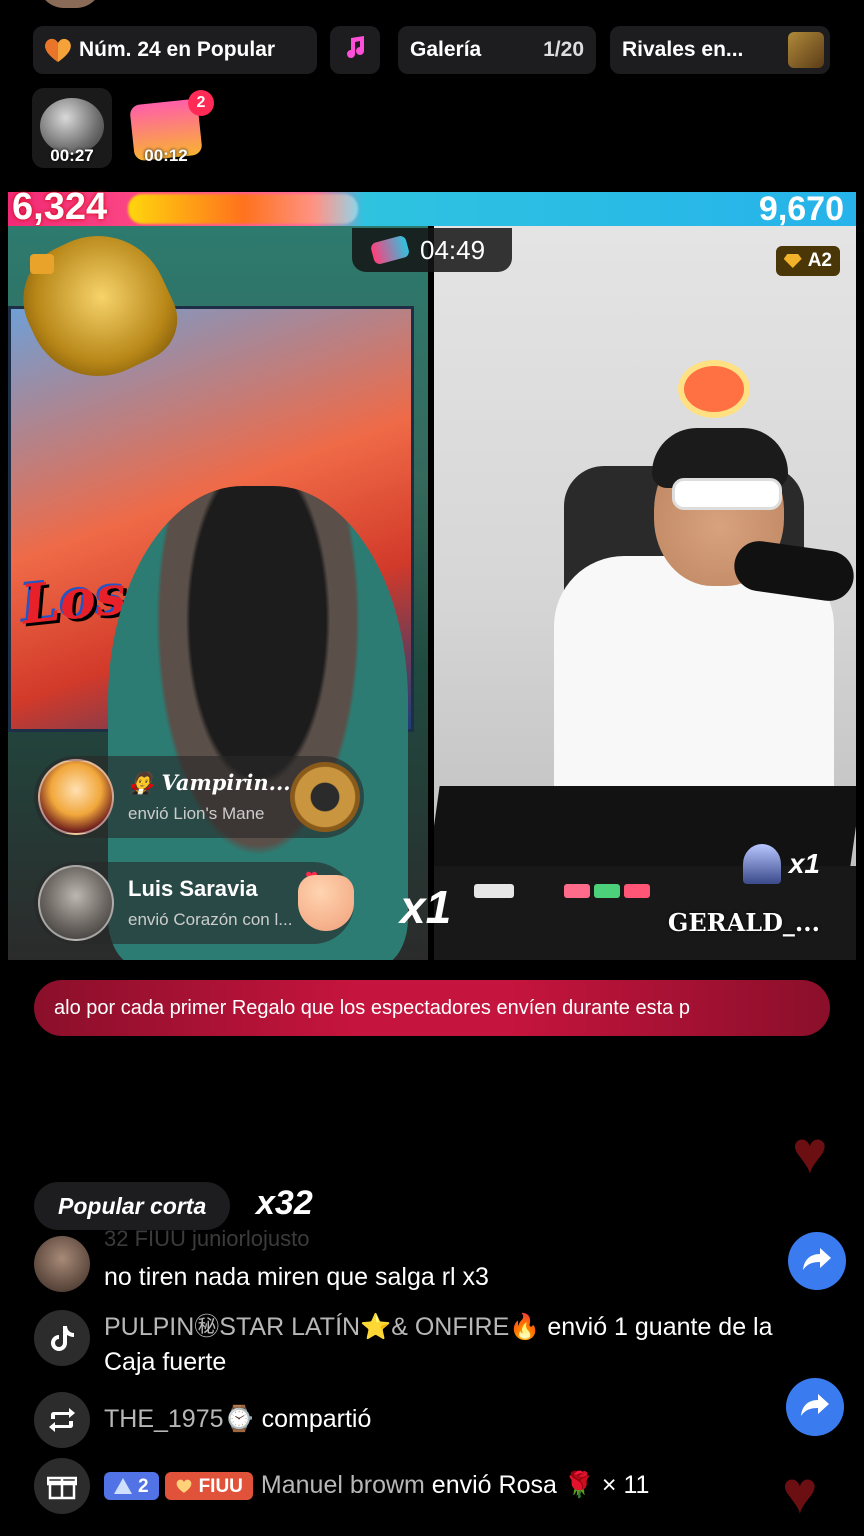 This screenshot has width=864, height=1536. Describe the element at coordinates (62, 1486) in the screenshot. I see `gift-box-icon` at that location.